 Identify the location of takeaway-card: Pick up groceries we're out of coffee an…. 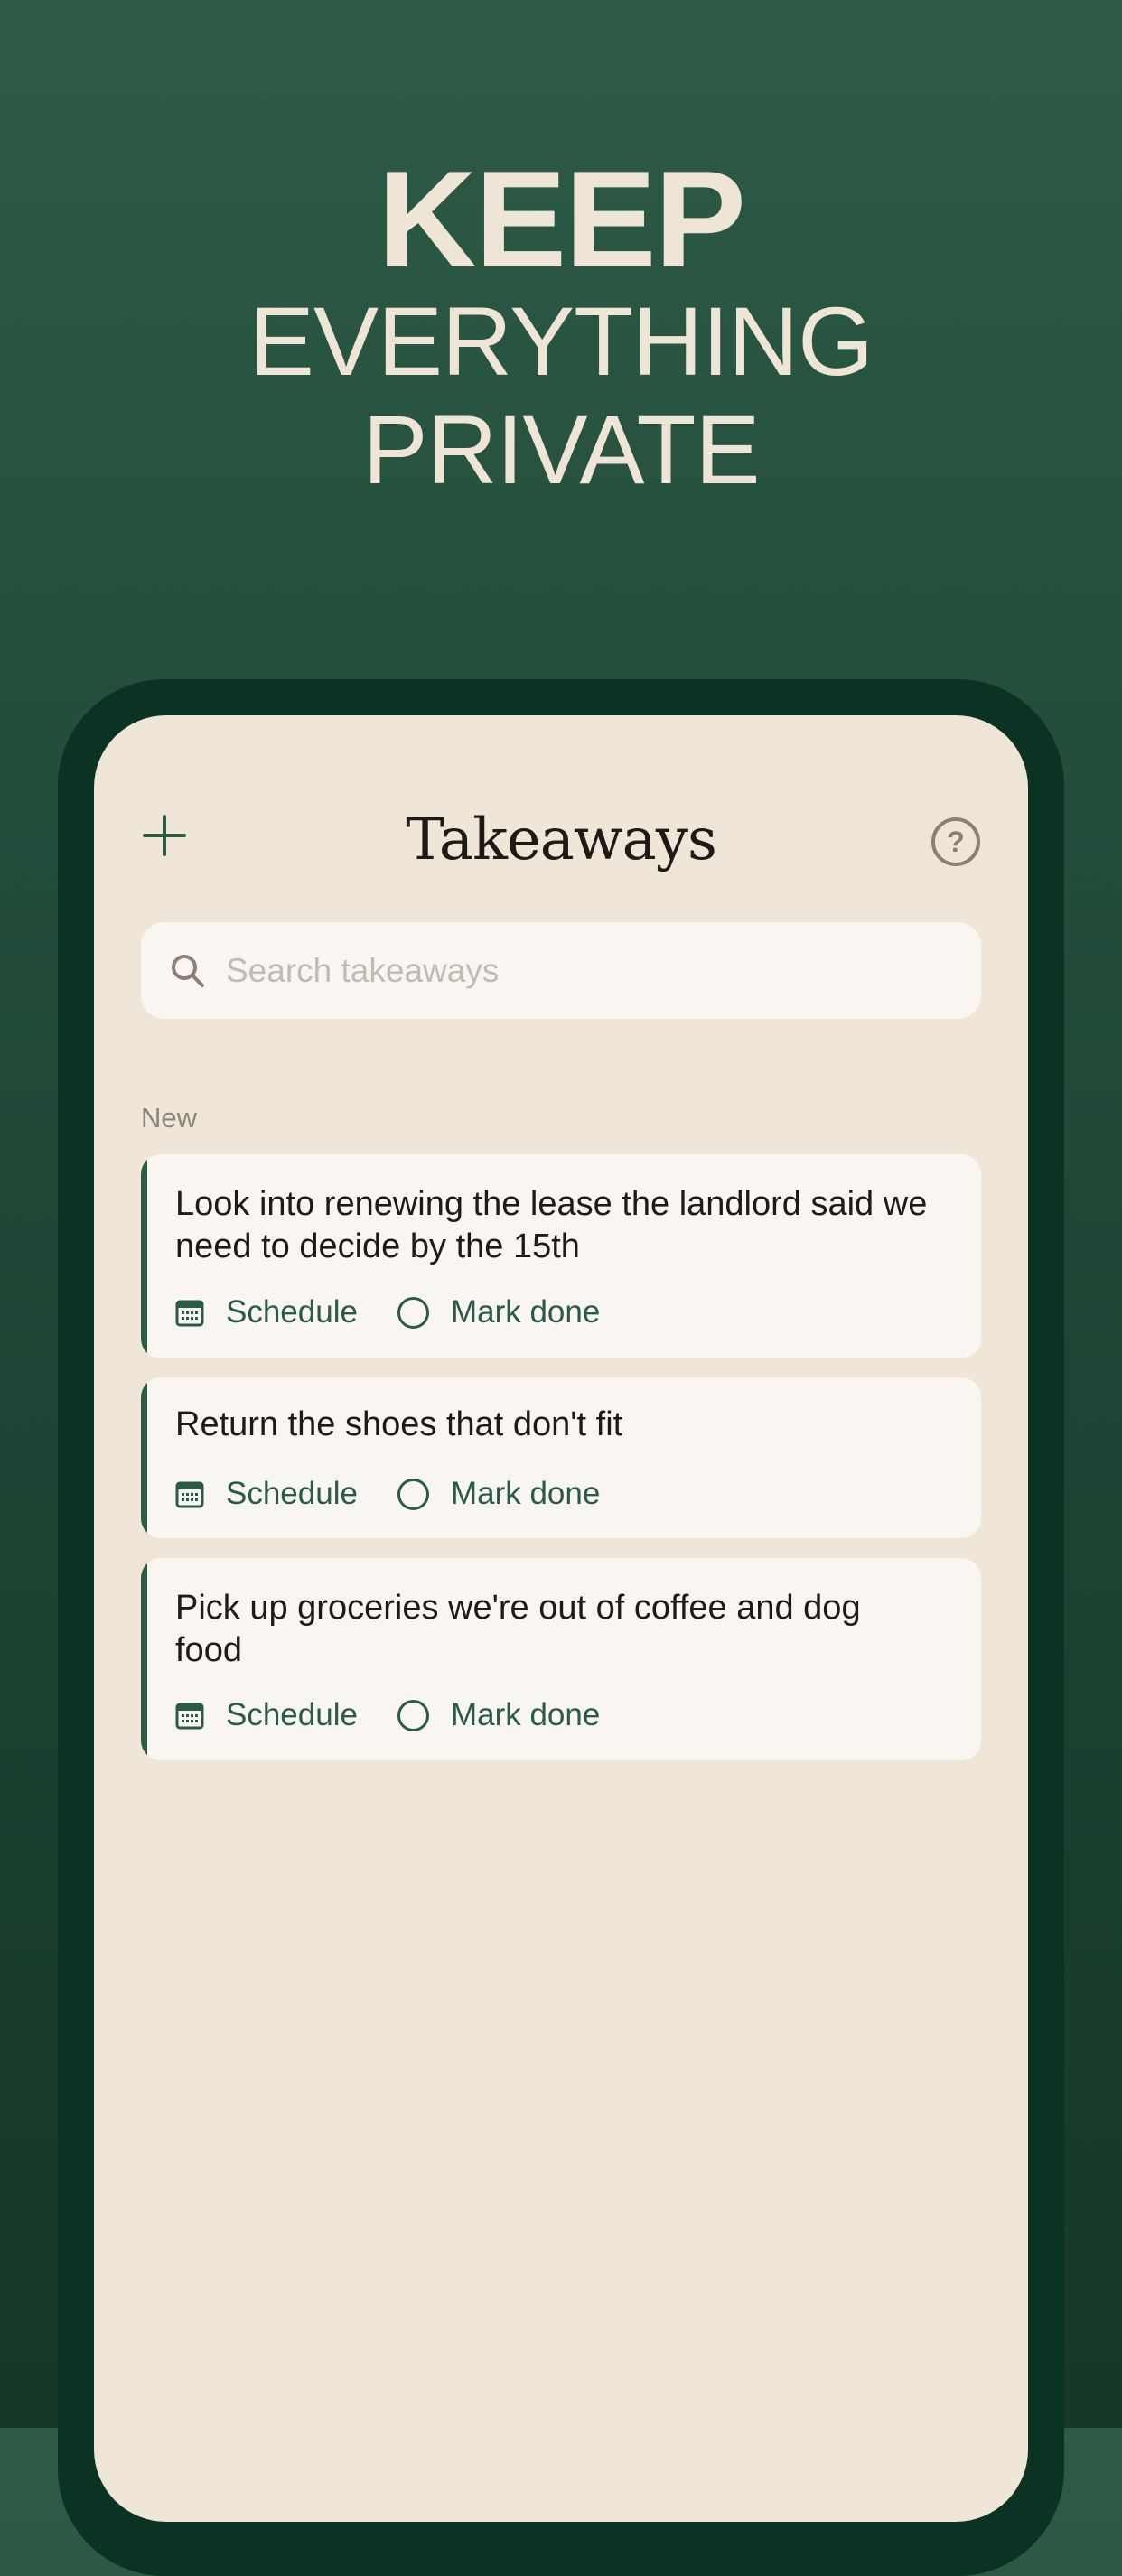
(561, 1659).